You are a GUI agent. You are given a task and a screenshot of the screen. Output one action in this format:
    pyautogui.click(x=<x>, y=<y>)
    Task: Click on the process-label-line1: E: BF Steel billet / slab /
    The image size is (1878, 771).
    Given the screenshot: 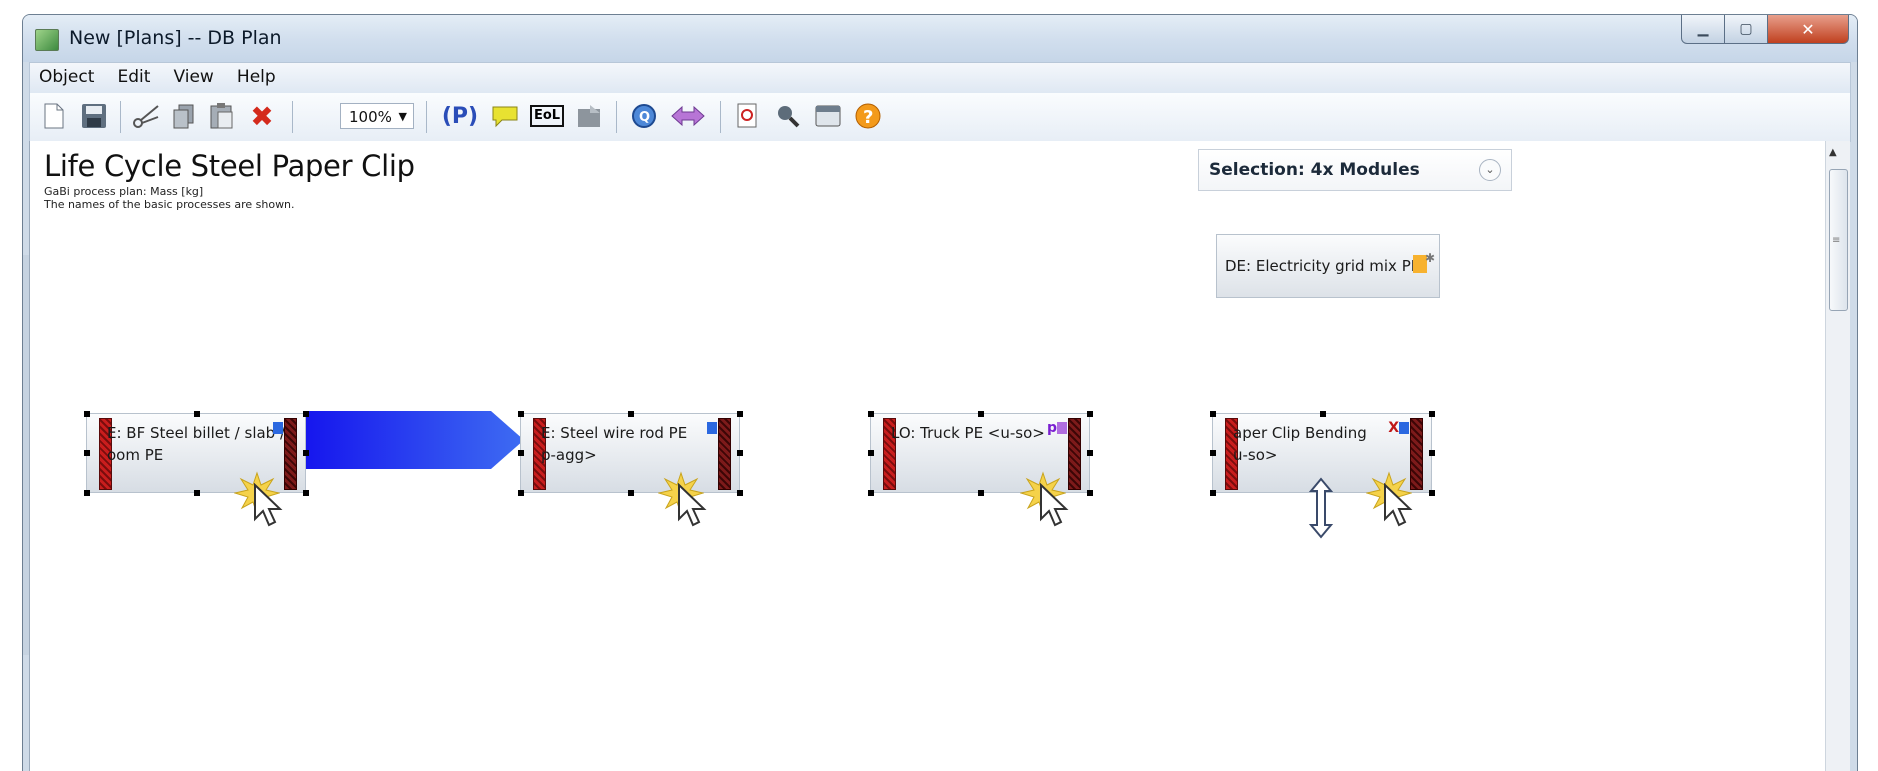 What is the action you would take?
    pyautogui.click(x=196, y=433)
    